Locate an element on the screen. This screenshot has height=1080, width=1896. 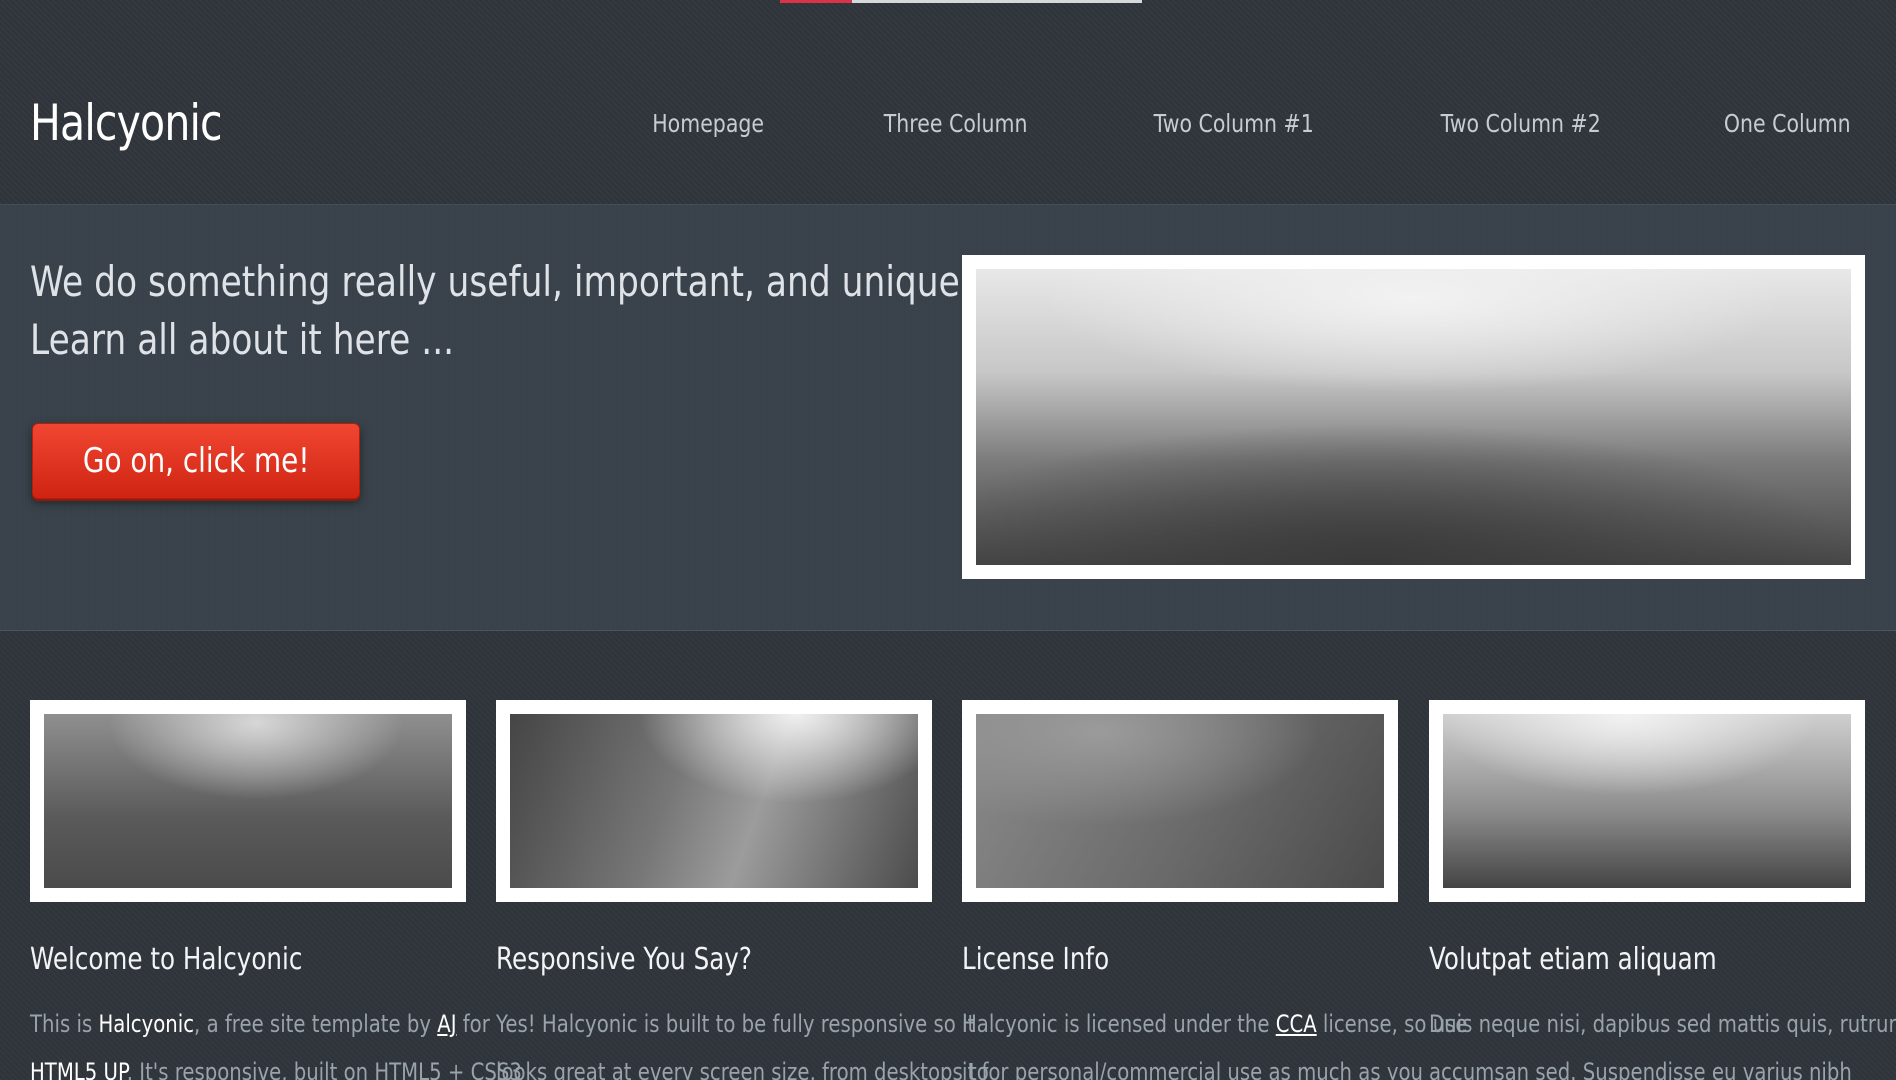
aj-link: AJ is located at coordinates (446, 1024).